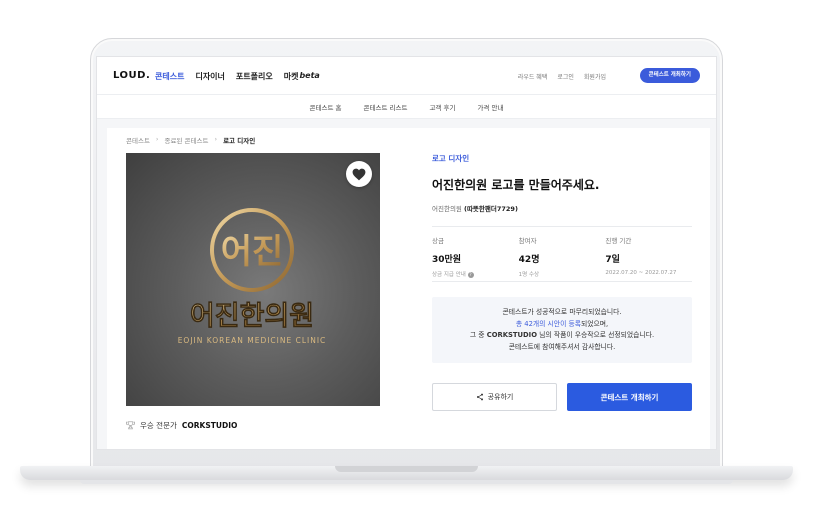  What do you see at coordinates (533, 76) in the screenshot?
I see `benefits-link: 라우드 혜택` at bounding box center [533, 76].